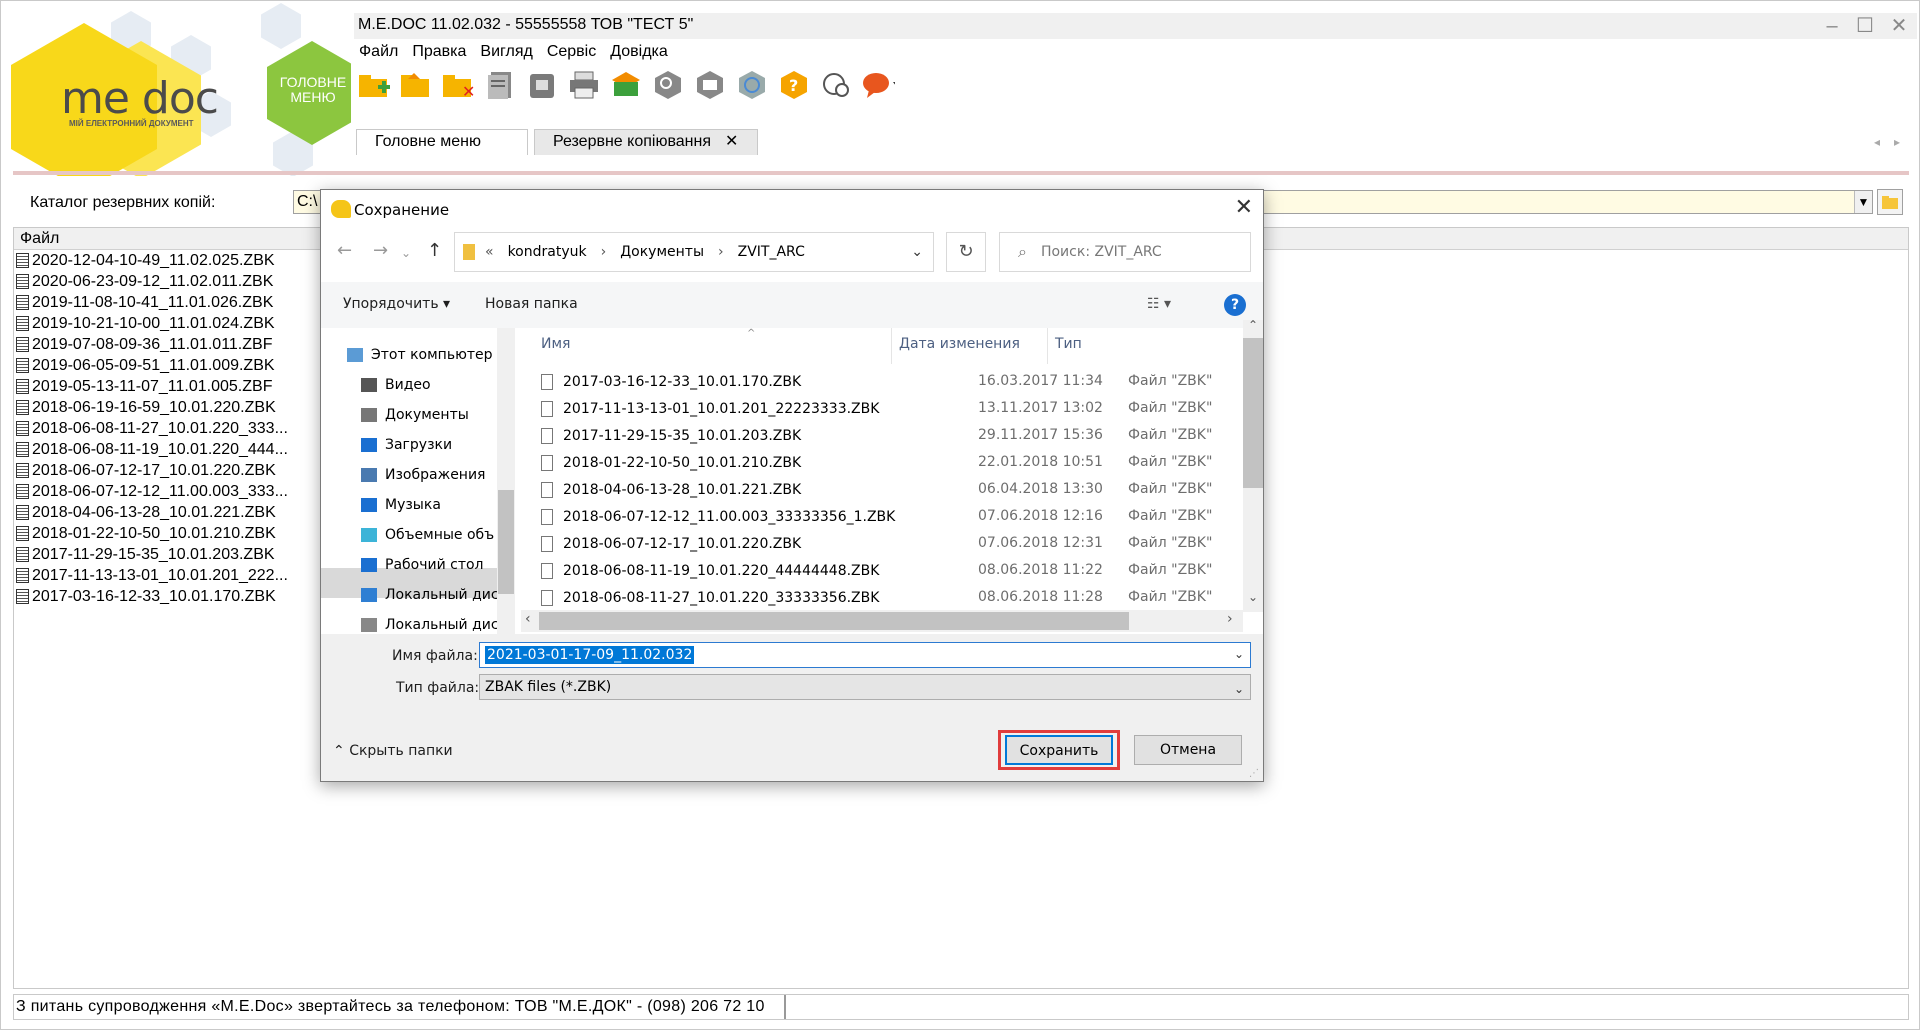 This screenshot has height=1030, width=1920. Describe the element at coordinates (1230, 619) in the screenshot. I see `scroll-right-icon: ›` at that location.